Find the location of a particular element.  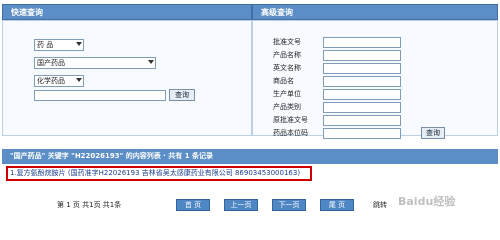

trade-name-input is located at coordinates (362, 81).